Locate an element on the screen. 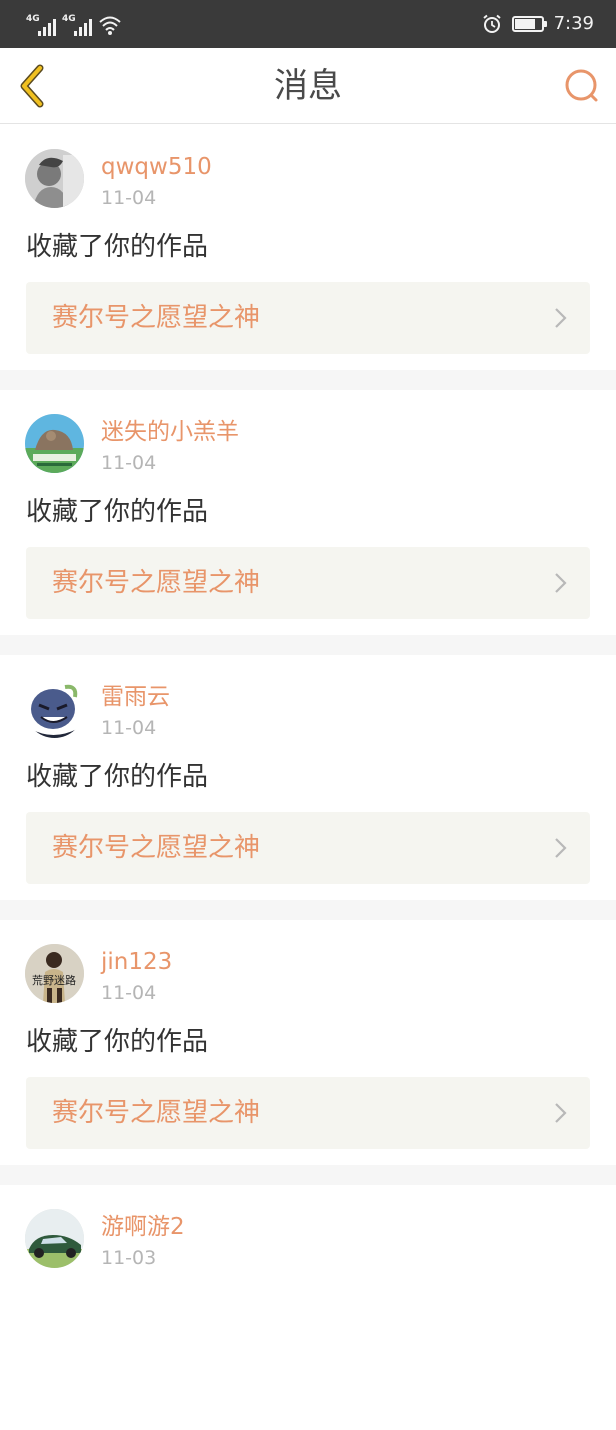 The height and width of the screenshot is (1430, 616). username: qwqw510 is located at coordinates (156, 167).